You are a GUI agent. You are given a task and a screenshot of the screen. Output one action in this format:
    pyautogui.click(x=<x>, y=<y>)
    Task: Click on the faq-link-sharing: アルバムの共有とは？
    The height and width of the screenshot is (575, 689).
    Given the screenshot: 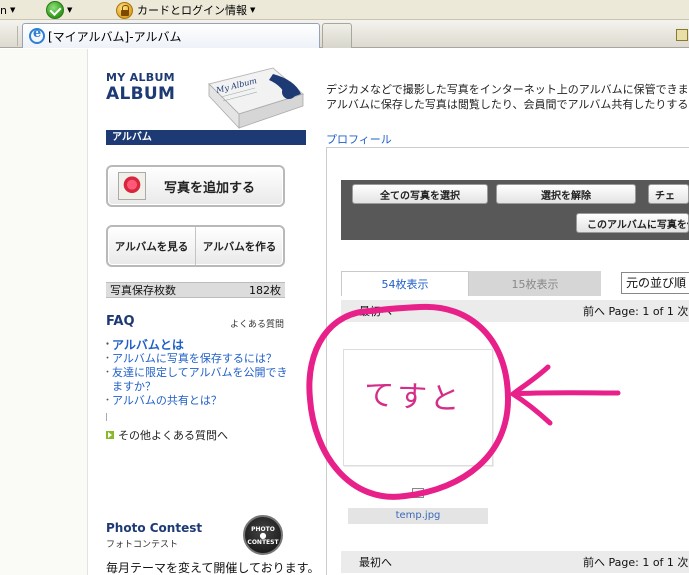 What is the action you would take?
    pyautogui.click(x=196, y=401)
    